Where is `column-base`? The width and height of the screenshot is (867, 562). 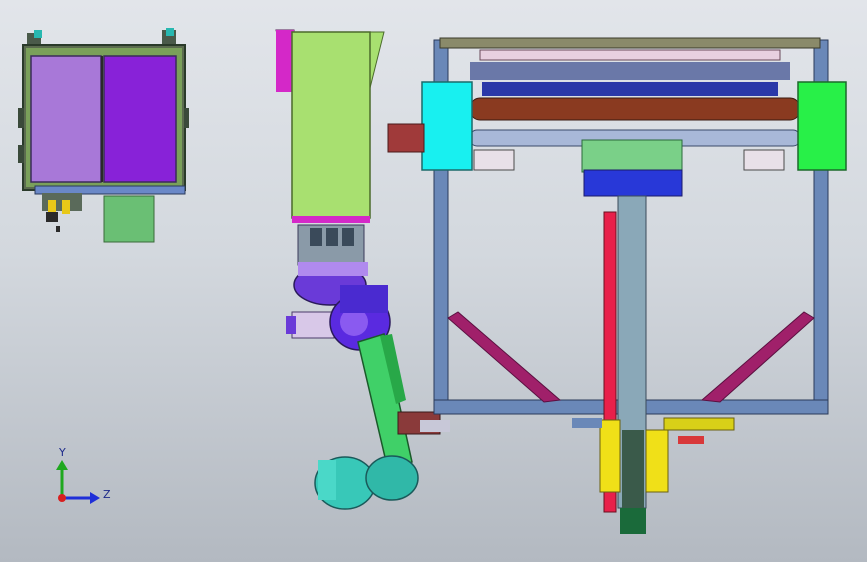 column-base is located at coordinates (633, 470).